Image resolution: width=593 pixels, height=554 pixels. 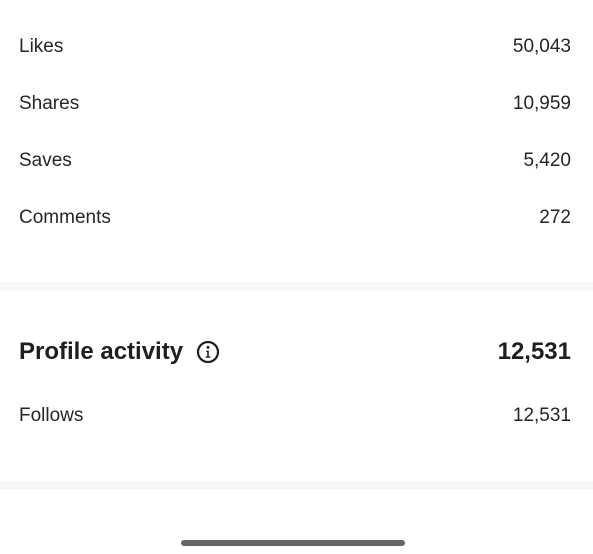 I want to click on metric-row-follows: Follows 12,531, so click(x=295, y=416).